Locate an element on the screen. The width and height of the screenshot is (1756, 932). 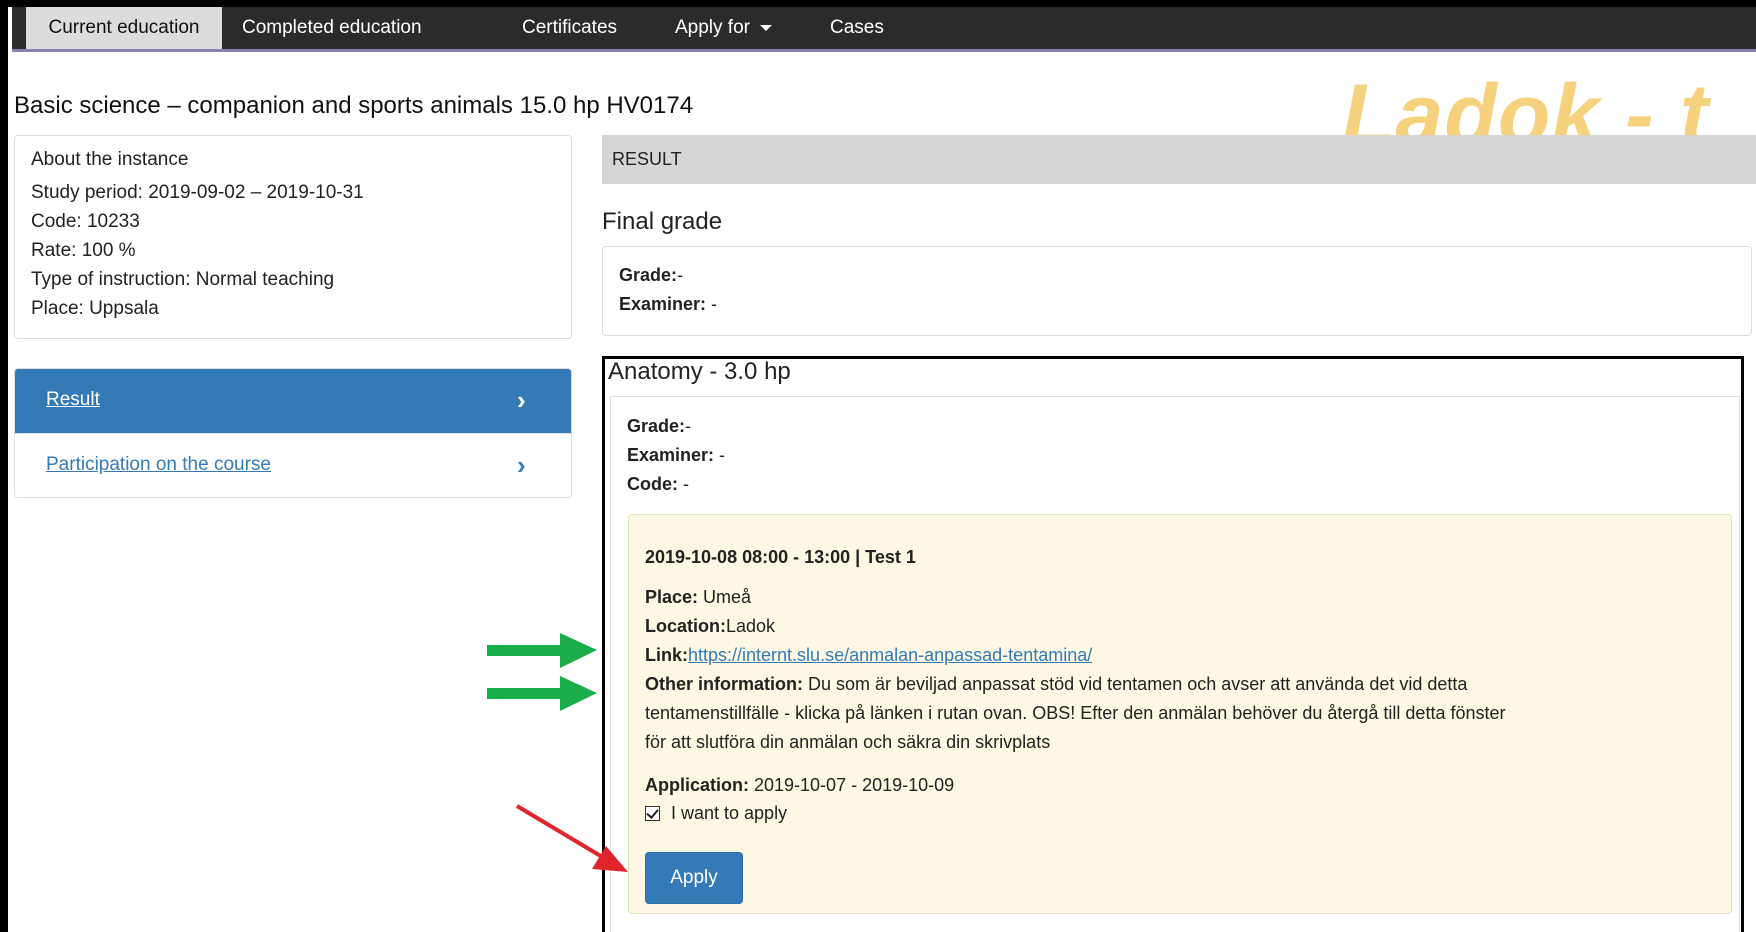
module-code-line: Code: - is located at coordinates (658, 484).